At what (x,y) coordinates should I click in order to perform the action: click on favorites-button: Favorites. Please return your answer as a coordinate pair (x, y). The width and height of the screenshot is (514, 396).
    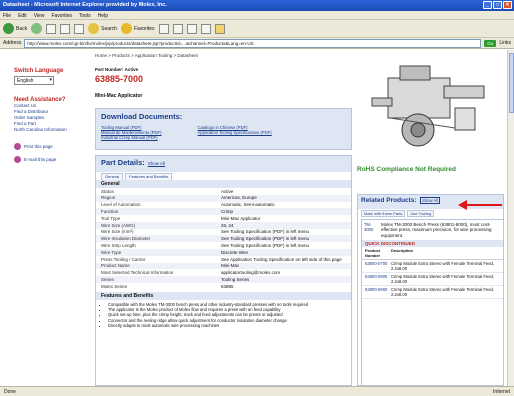
    Looking at the image, I should click on (137, 28).